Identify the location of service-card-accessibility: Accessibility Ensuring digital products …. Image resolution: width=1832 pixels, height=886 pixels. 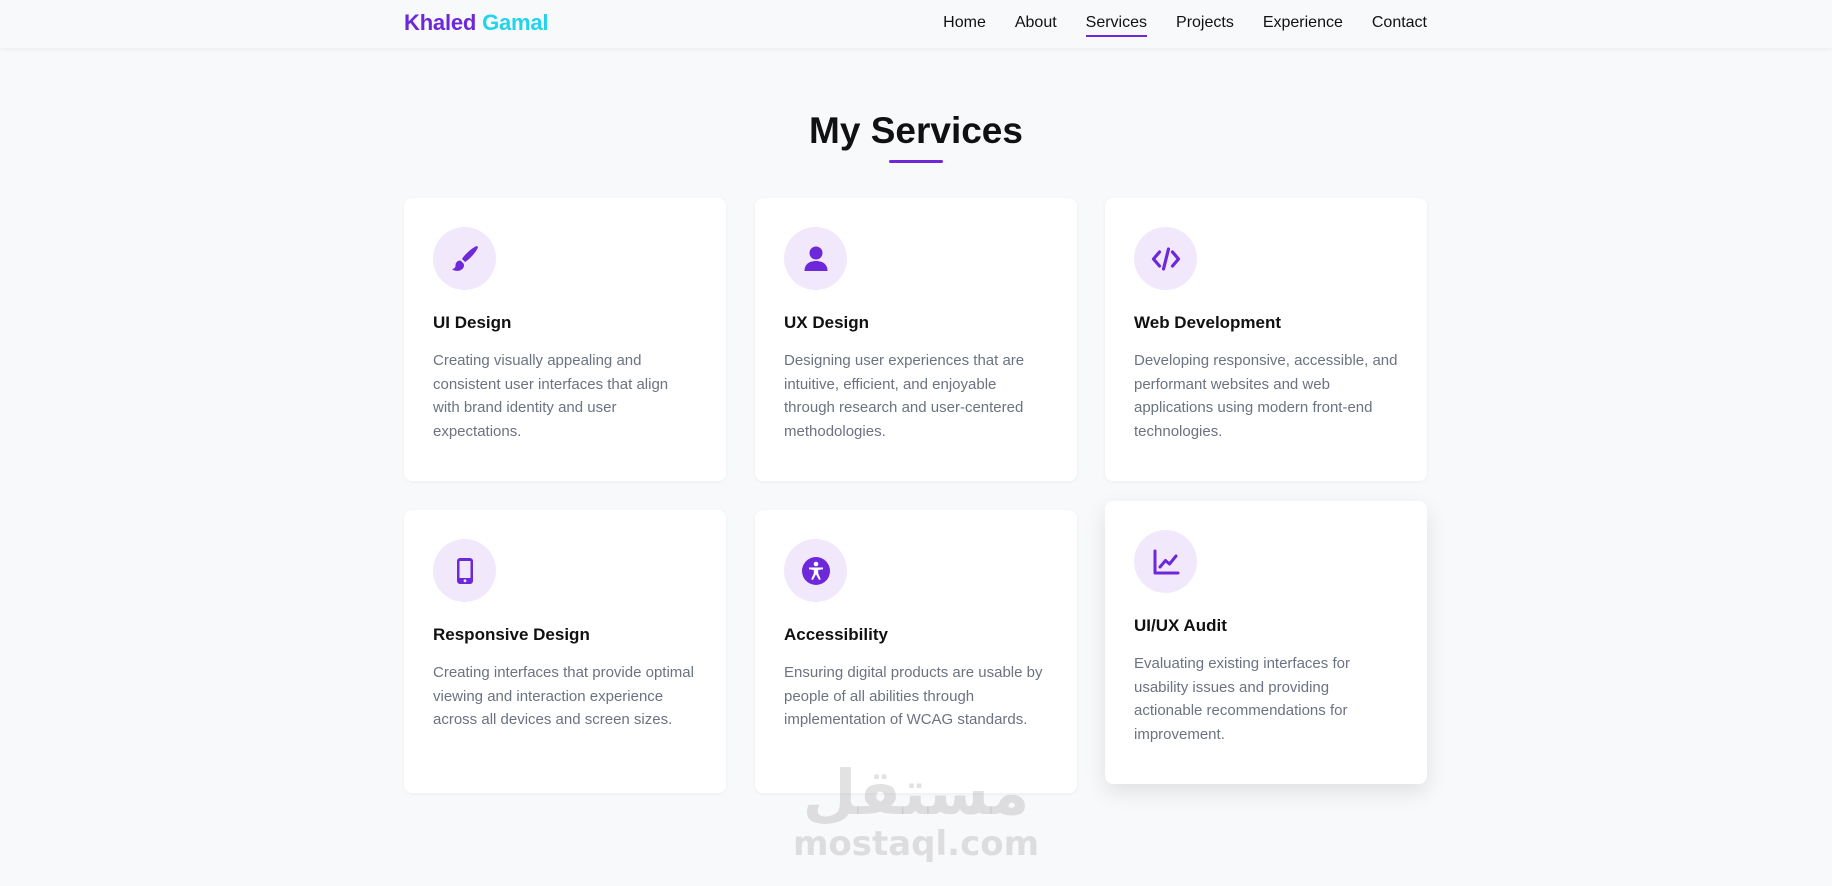
(916, 651).